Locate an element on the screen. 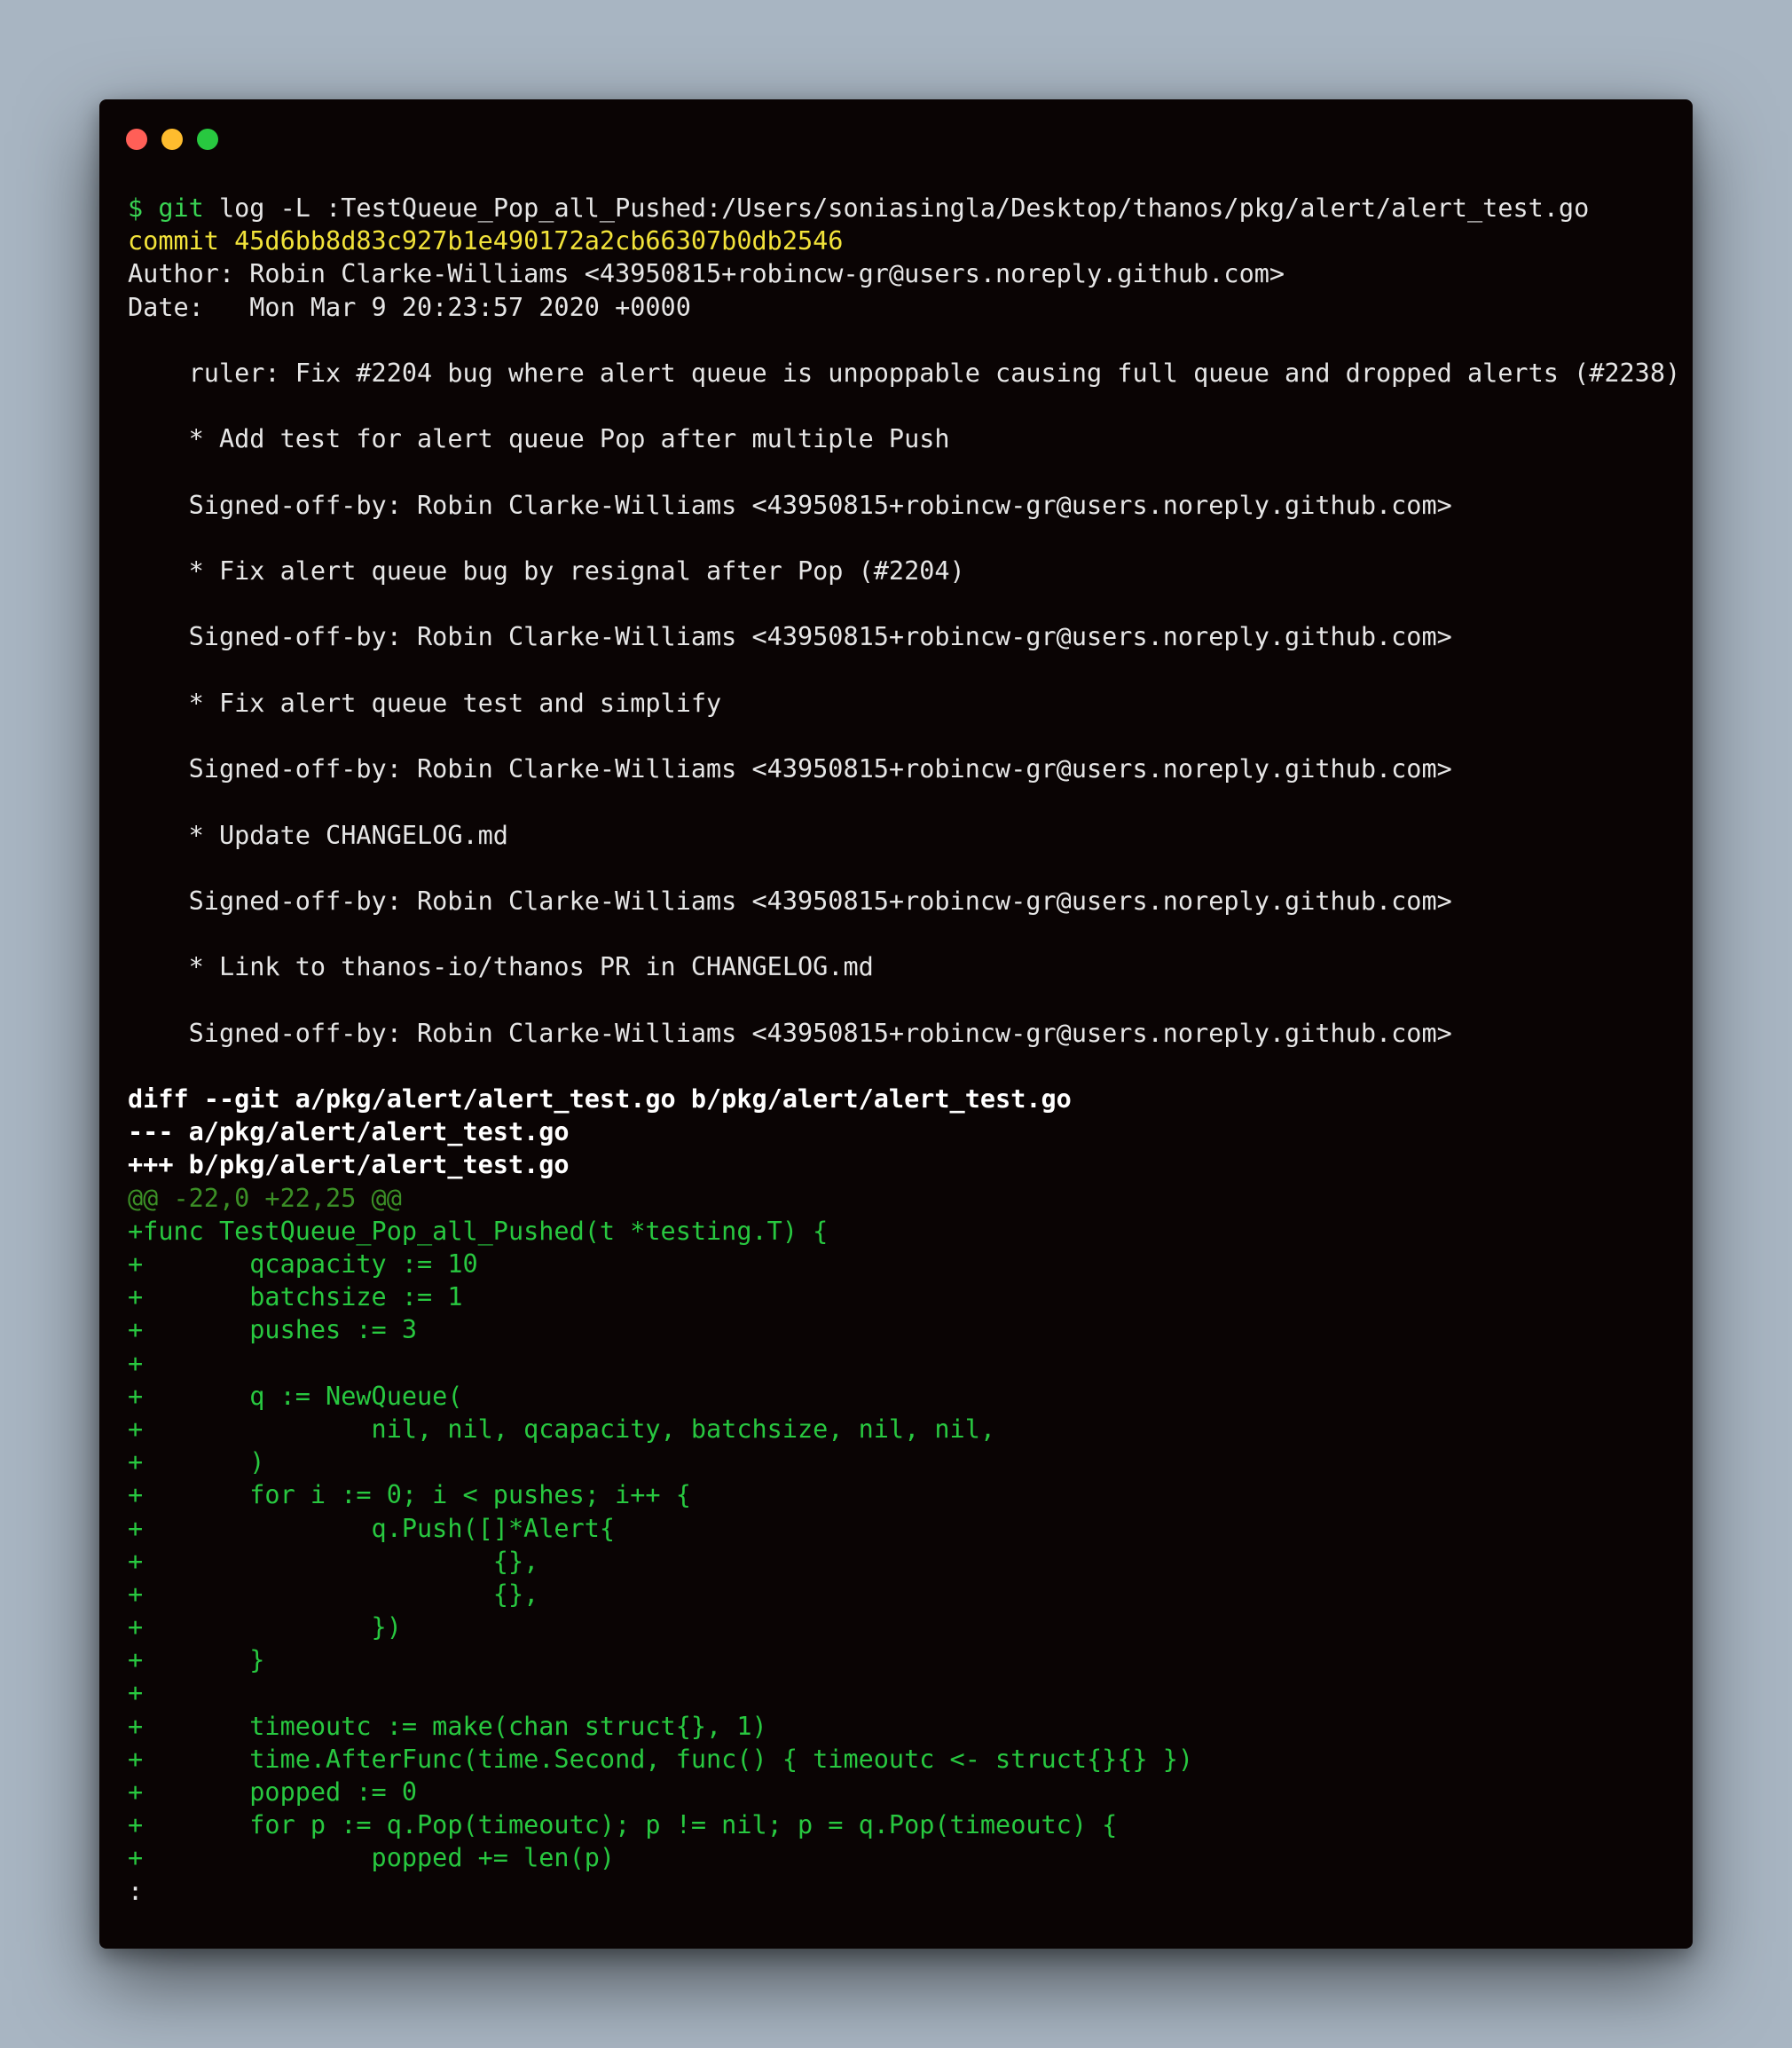 Image resolution: width=1792 pixels, height=2048 pixels. terminal-text: --- a/pkg/alert/alert_test.go is located at coordinates (349, 1132).